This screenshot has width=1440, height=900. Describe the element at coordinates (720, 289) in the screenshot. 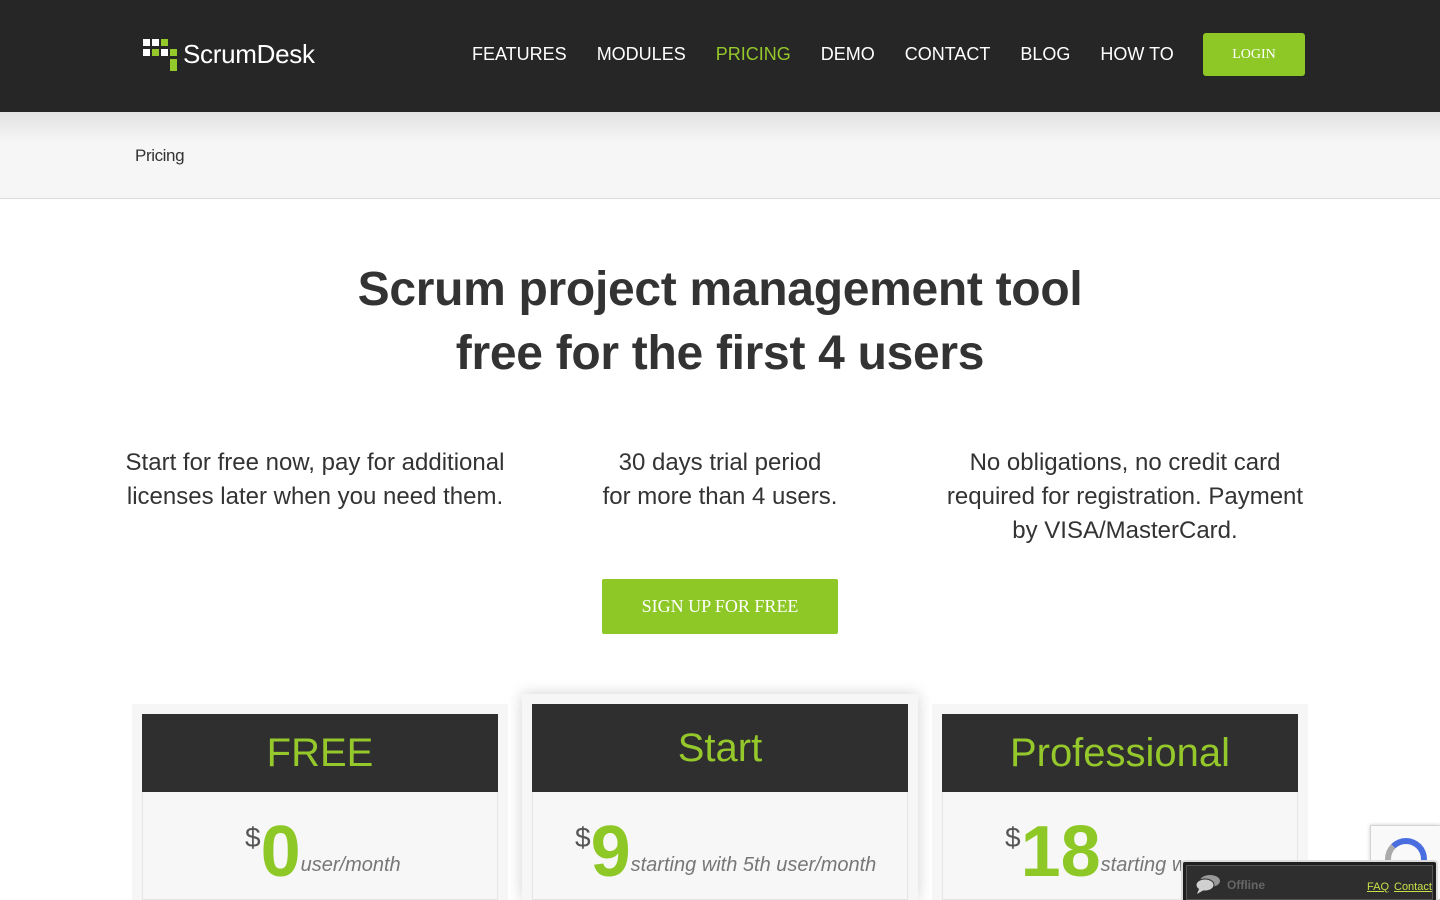

I see `title-line-1: Scrum project management tool` at that location.